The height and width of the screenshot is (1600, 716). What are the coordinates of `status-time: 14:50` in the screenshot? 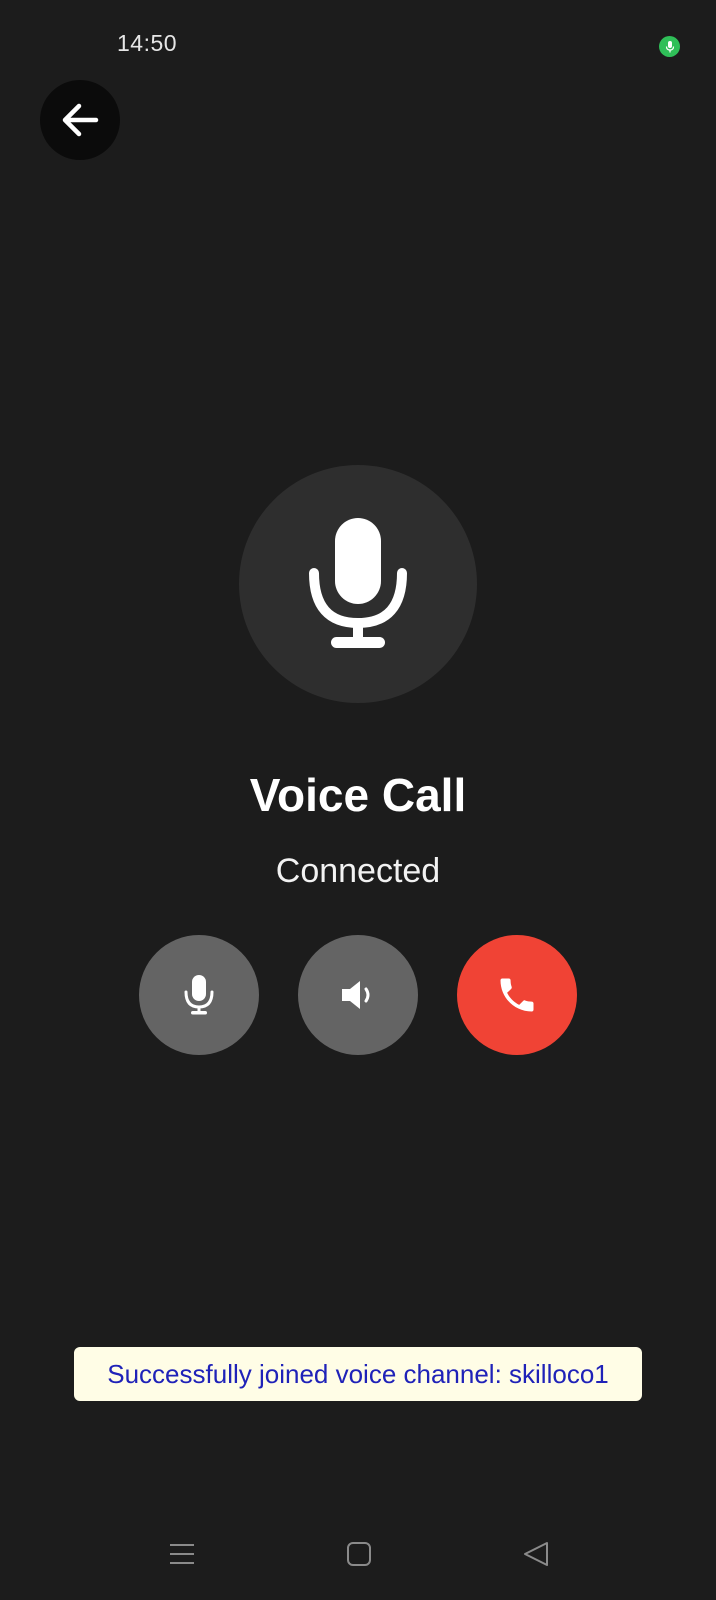 It's located at (147, 43).